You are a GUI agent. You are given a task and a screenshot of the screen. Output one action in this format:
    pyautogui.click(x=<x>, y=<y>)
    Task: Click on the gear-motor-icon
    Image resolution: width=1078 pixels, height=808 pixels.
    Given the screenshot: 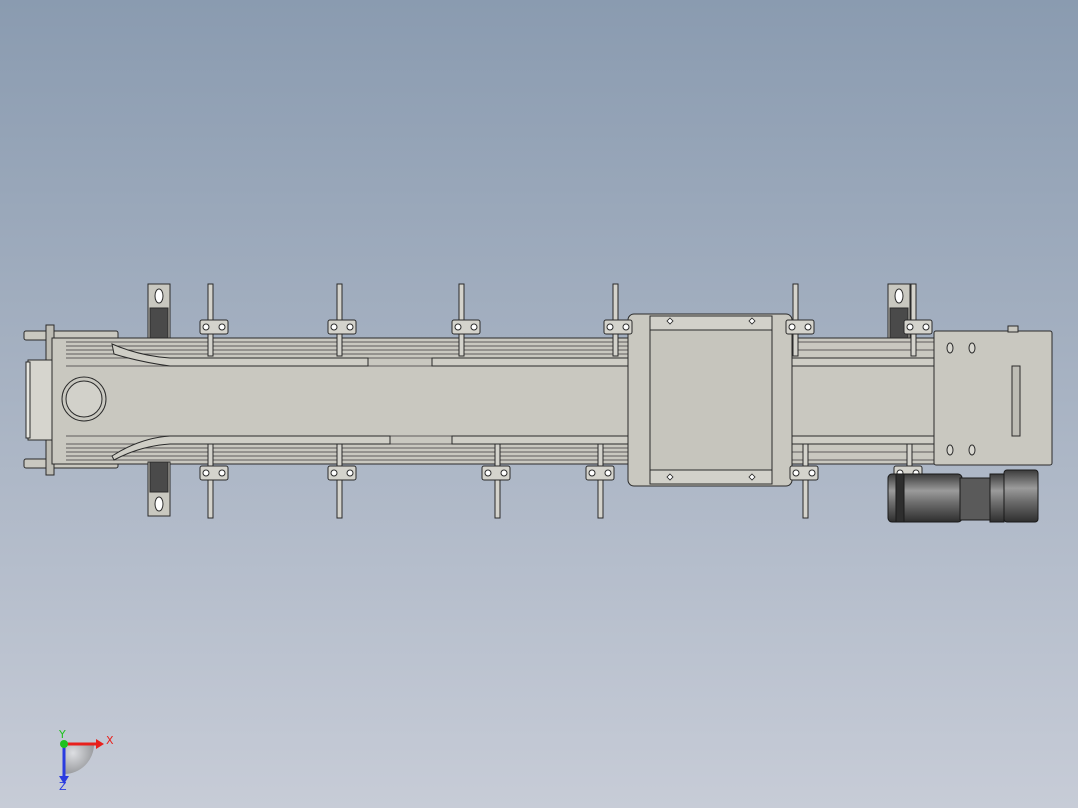 What is the action you would take?
    pyautogui.click(x=963, y=496)
    